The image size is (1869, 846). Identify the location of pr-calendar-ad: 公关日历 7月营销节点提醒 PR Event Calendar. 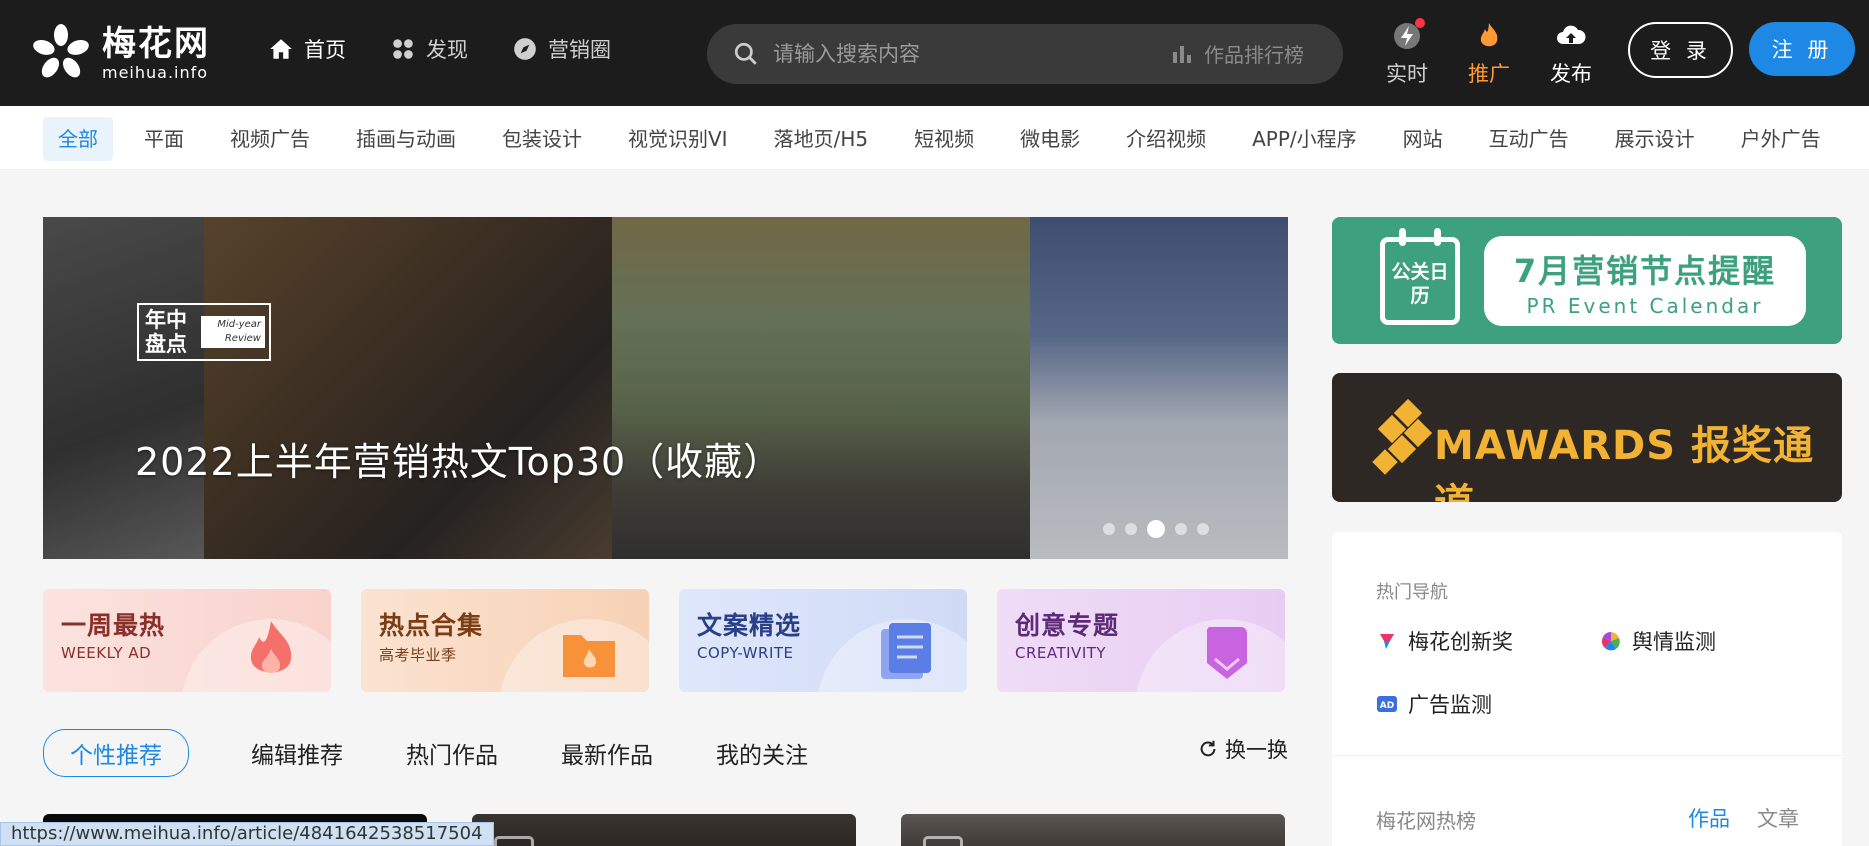
(1587, 280).